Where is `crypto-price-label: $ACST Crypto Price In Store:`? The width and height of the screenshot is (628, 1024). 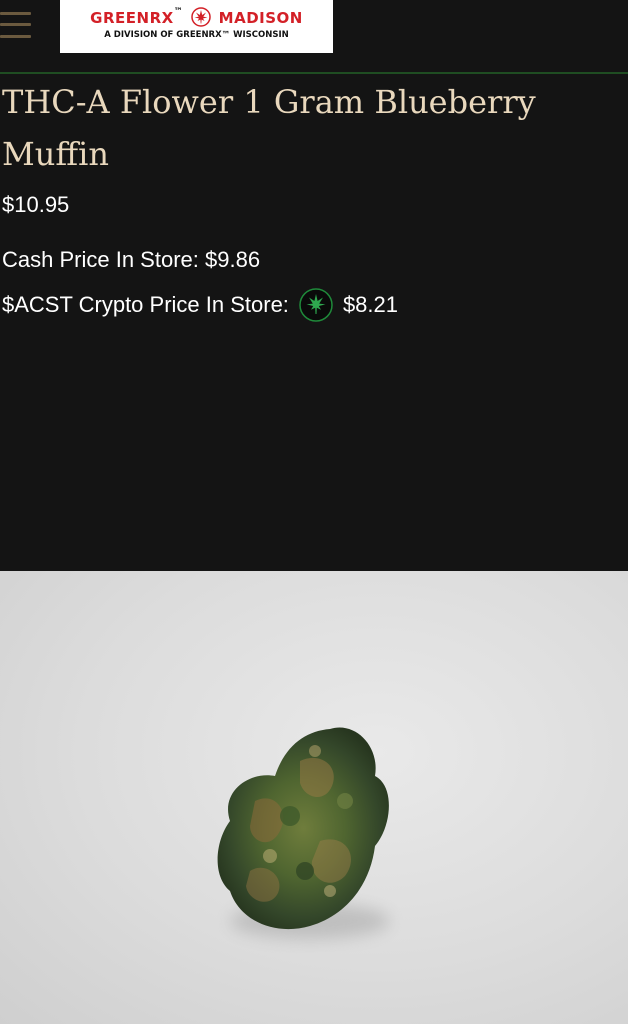 crypto-price-label: $ACST Crypto Price In Store: is located at coordinates (145, 304).